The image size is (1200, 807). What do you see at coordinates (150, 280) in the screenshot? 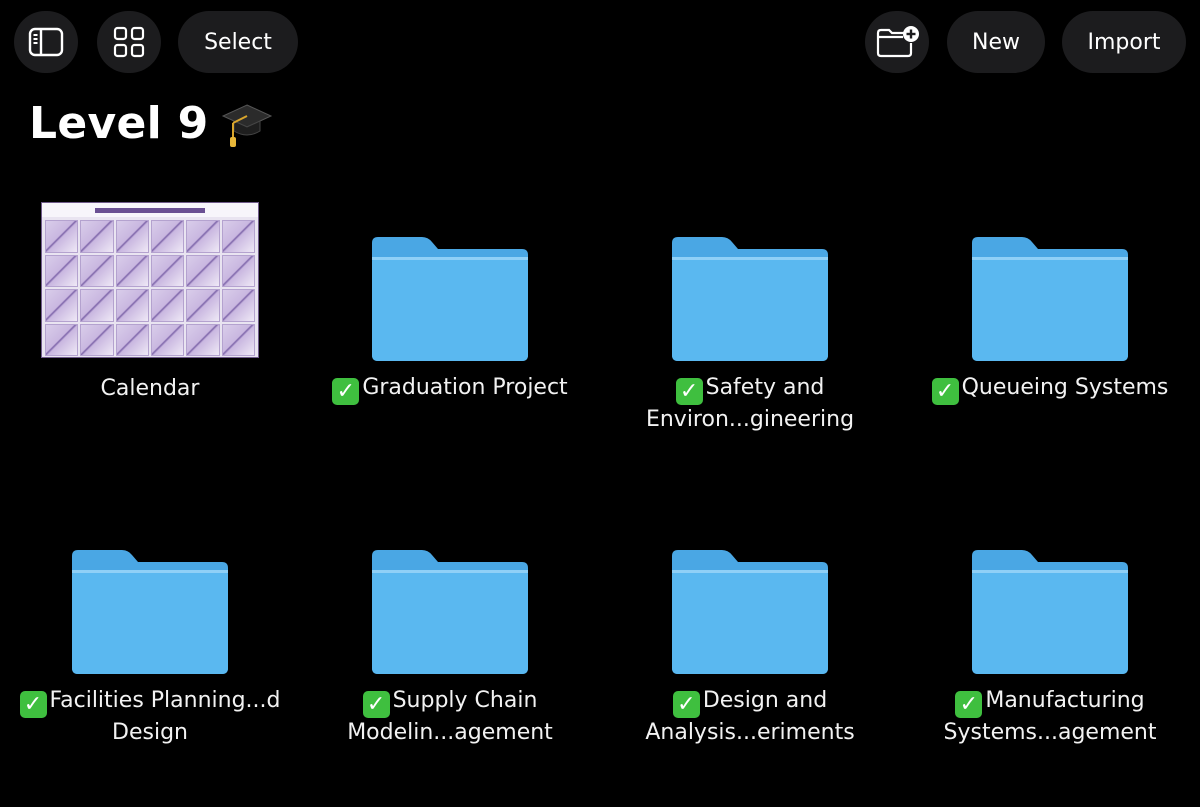
I see `calendar-thumbnail` at bounding box center [150, 280].